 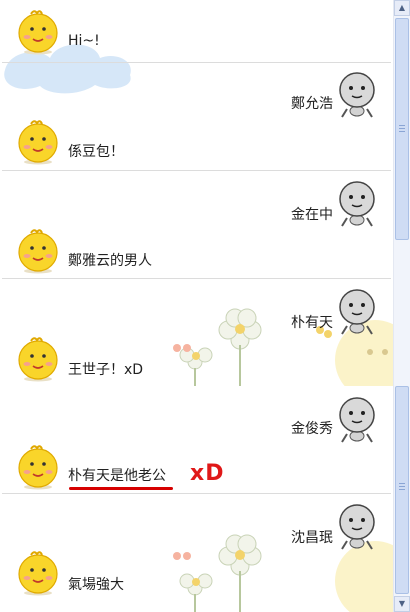 I want to click on xd-annotation: xD, so click(x=207, y=473).